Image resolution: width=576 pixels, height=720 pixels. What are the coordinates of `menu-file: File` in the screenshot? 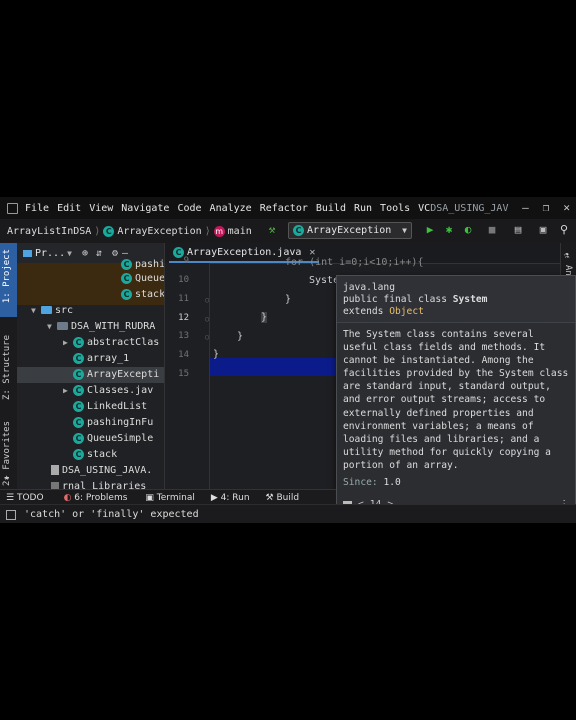 It's located at (37, 208).